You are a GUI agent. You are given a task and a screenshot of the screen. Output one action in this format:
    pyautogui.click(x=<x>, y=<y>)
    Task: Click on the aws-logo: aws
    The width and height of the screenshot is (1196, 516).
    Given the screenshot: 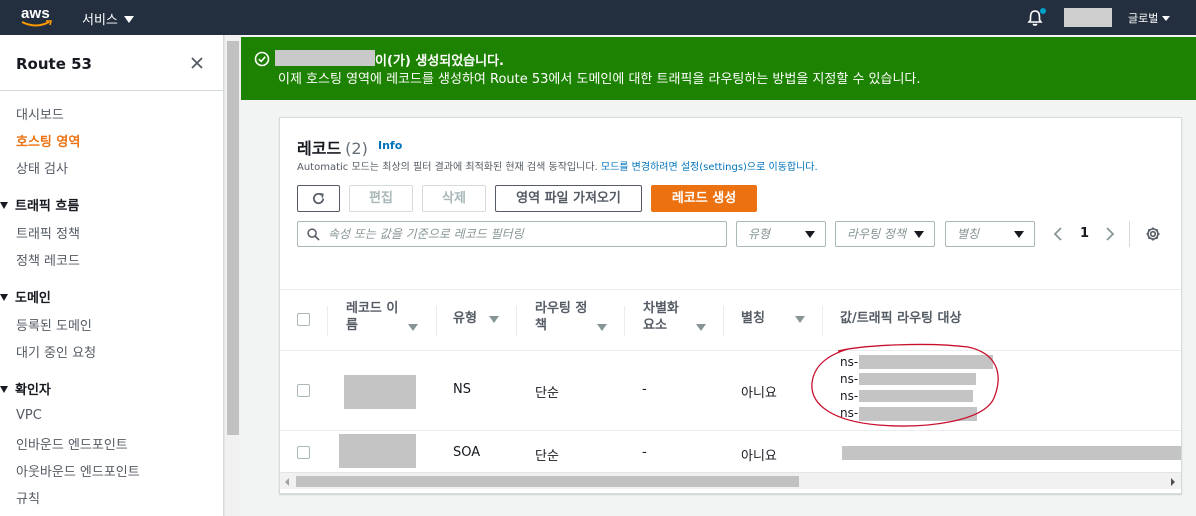 What is the action you would take?
    pyautogui.click(x=38, y=17)
    